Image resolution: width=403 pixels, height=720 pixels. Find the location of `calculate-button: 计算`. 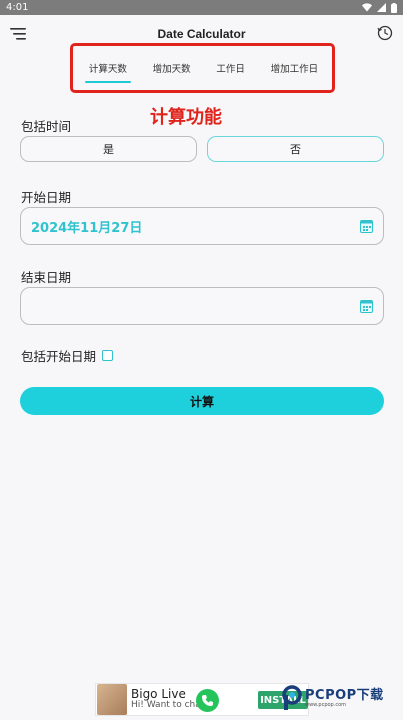

calculate-button: 计算 is located at coordinates (202, 401).